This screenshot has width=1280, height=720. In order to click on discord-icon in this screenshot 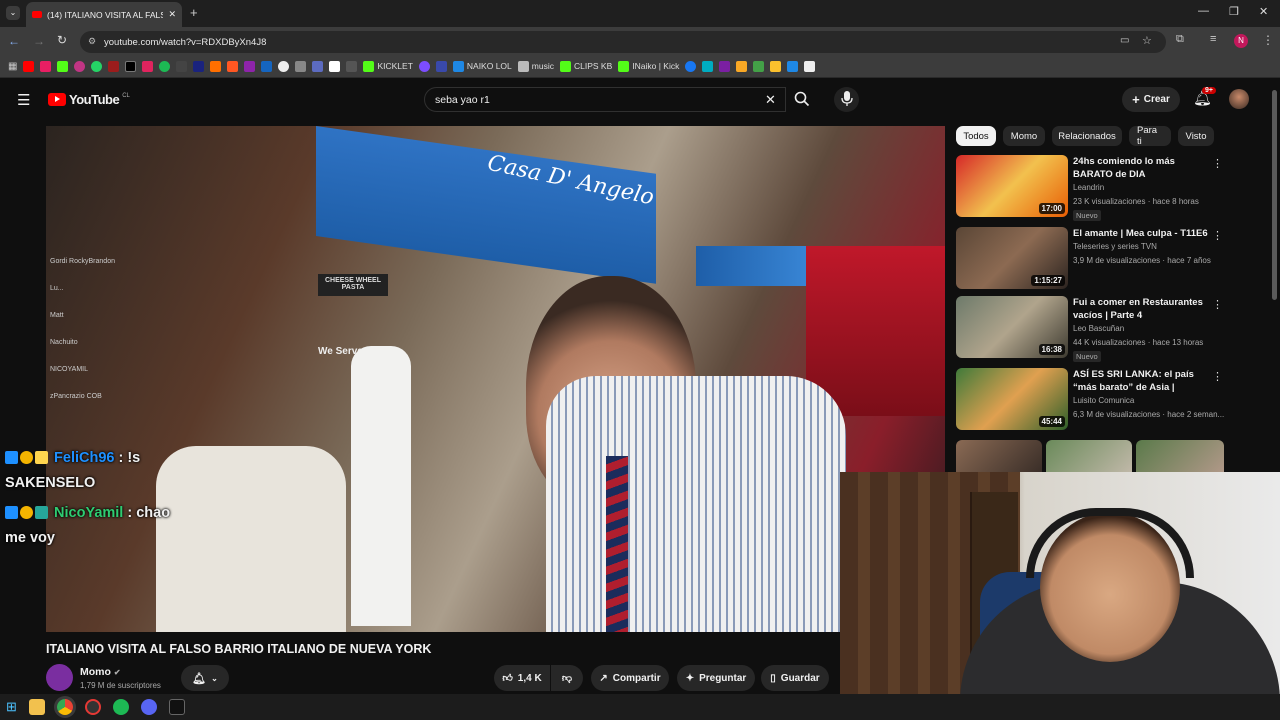, I will do `click(148, 707)`.